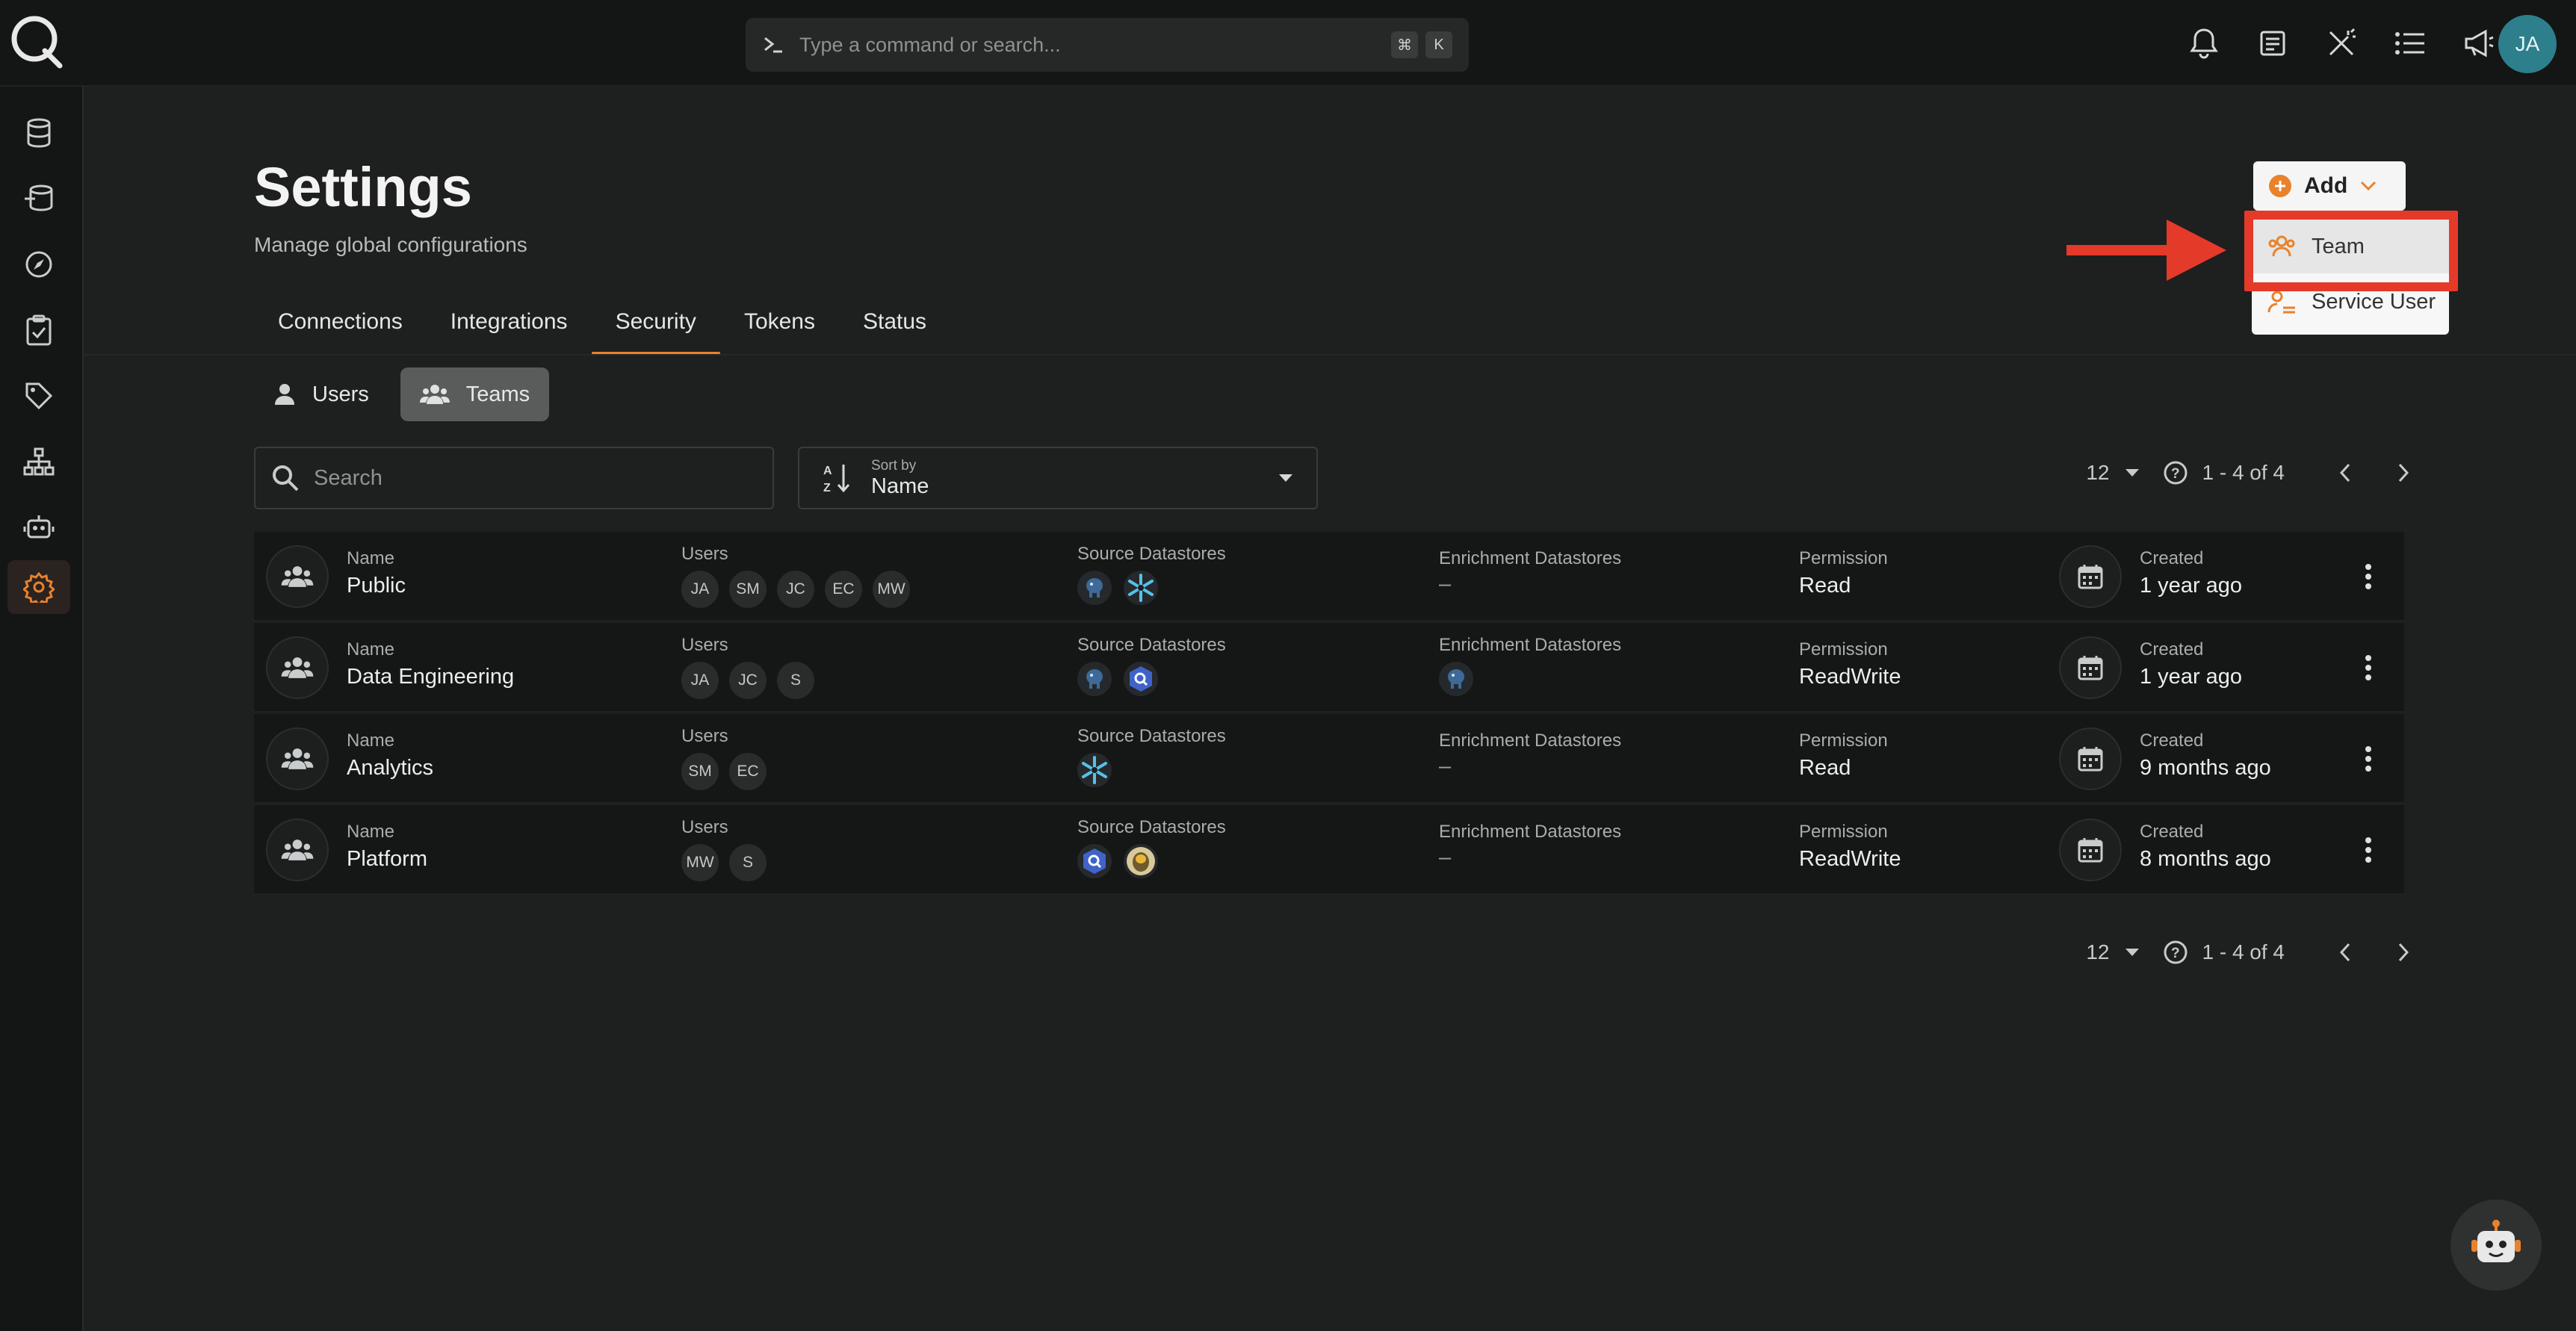 This screenshot has height=1331, width=2576. What do you see at coordinates (724, 849) in the screenshot?
I see `users-cell: Users MW S` at bounding box center [724, 849].